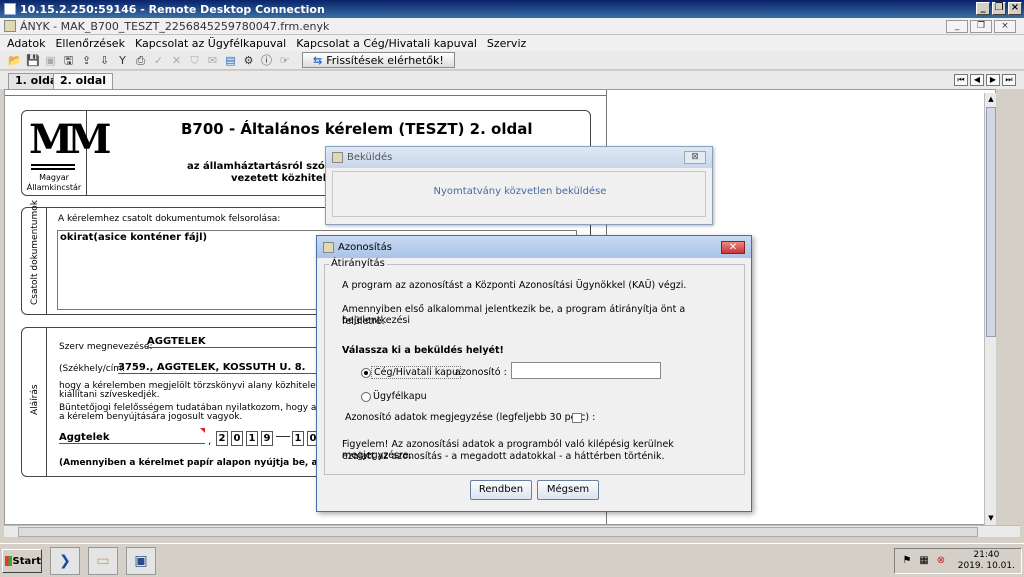 This screenshot has height=577, width=1024. Describe the element at coordinates (999, 8) in the screenshot. I see `rdp-restore-button: ❐` at that location.